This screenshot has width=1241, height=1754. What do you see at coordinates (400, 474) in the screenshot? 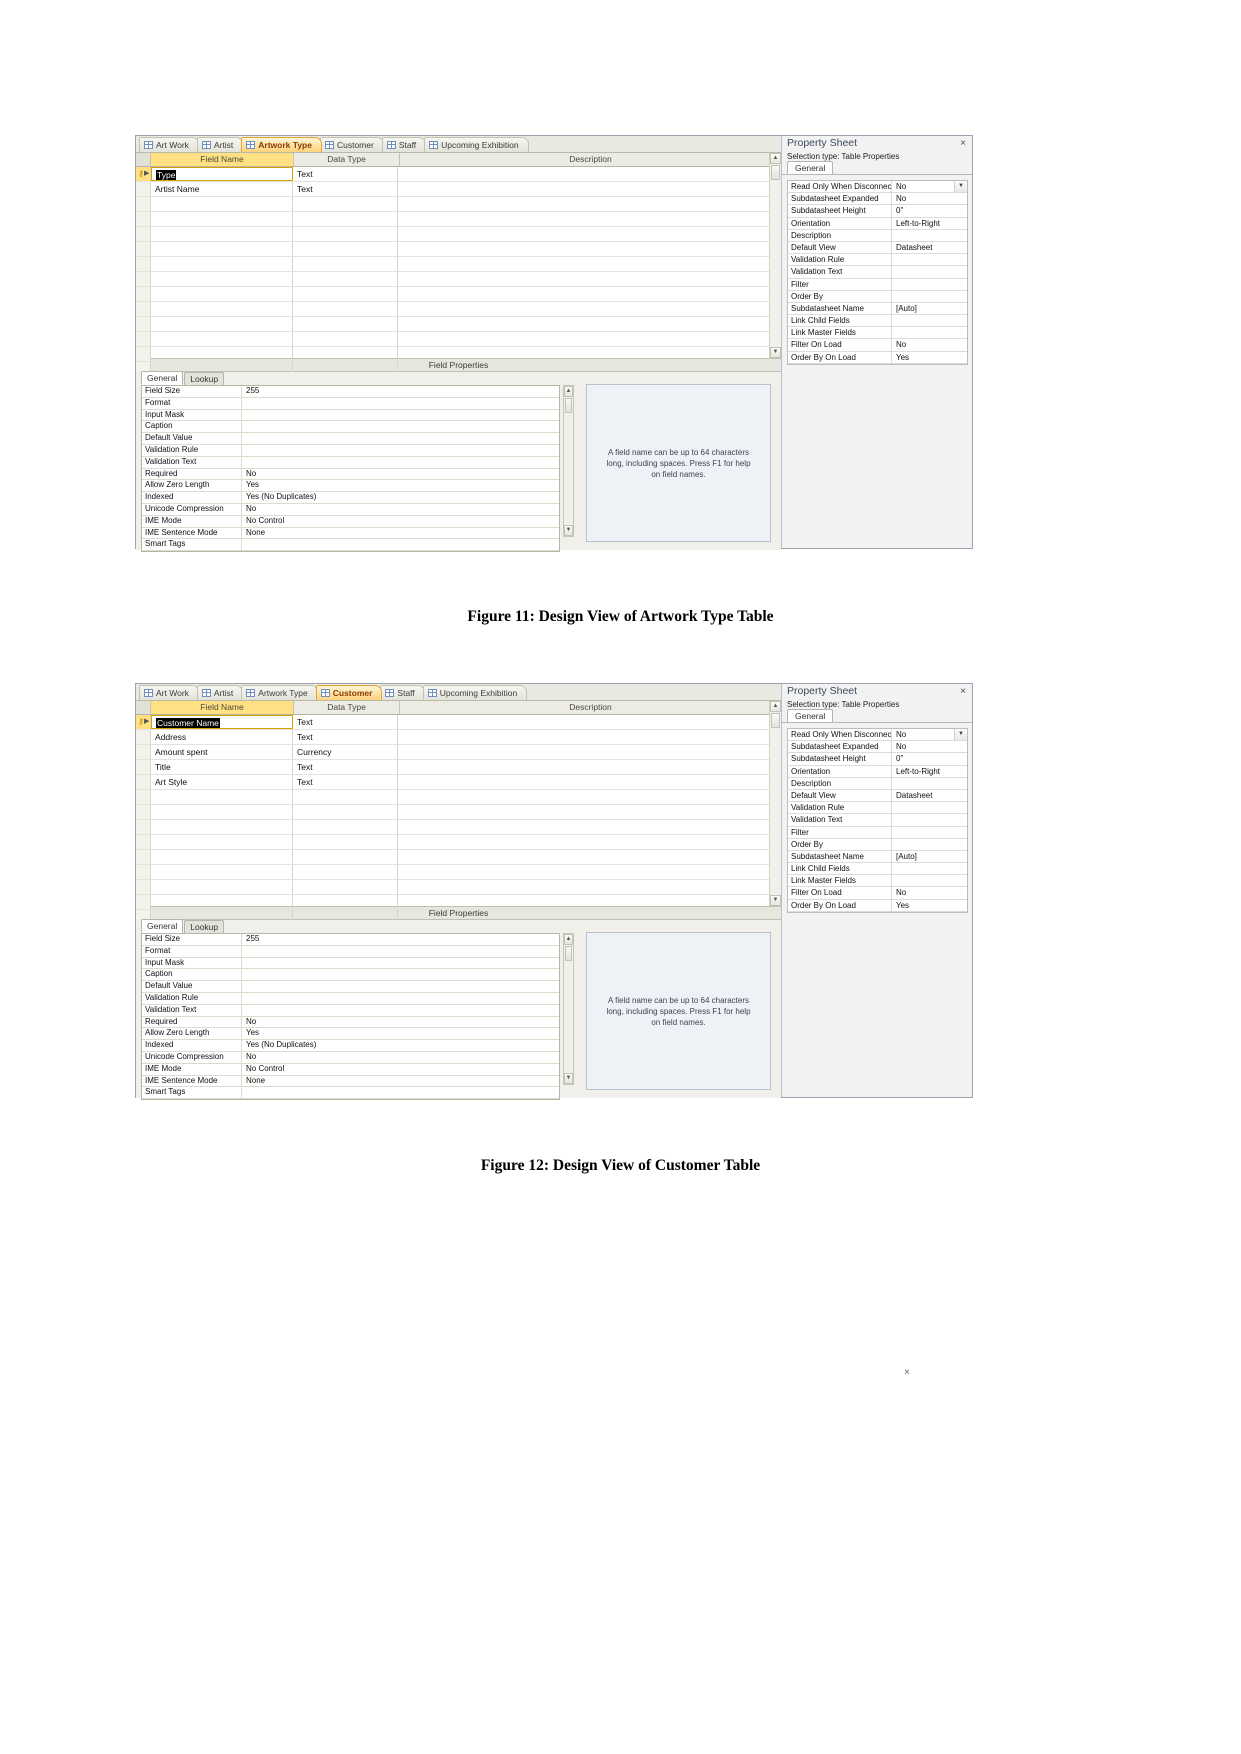
I see `field-property-value: No` at bounding box center [400, 474].